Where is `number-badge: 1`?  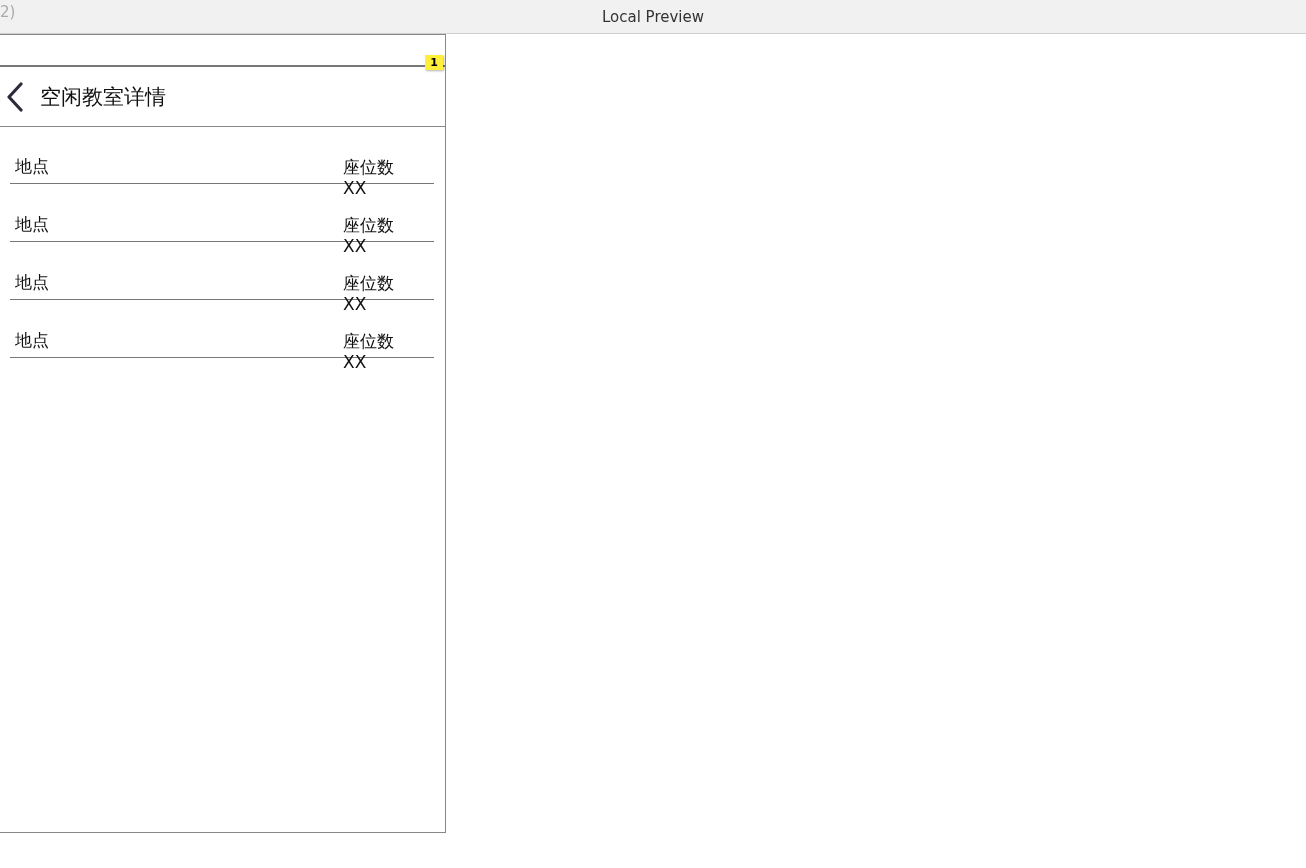 number-badge: 1 is located at coordinates (434, 62).